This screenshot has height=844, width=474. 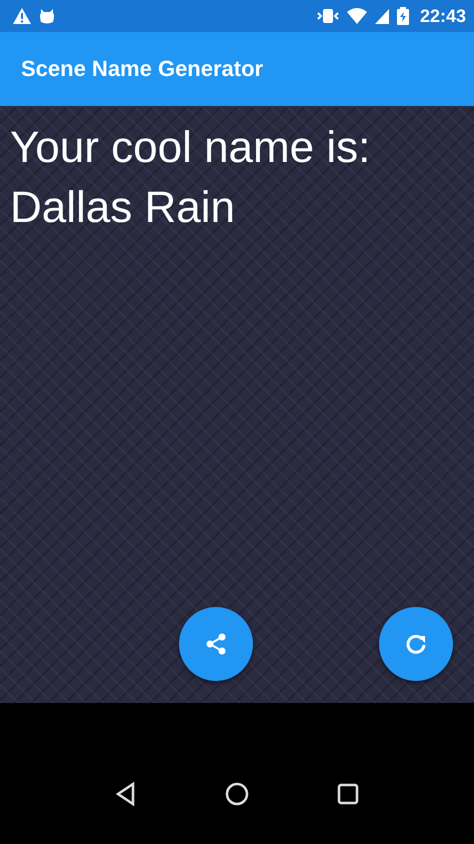 I want to click on refresh-button, so click(x=416, y=644).